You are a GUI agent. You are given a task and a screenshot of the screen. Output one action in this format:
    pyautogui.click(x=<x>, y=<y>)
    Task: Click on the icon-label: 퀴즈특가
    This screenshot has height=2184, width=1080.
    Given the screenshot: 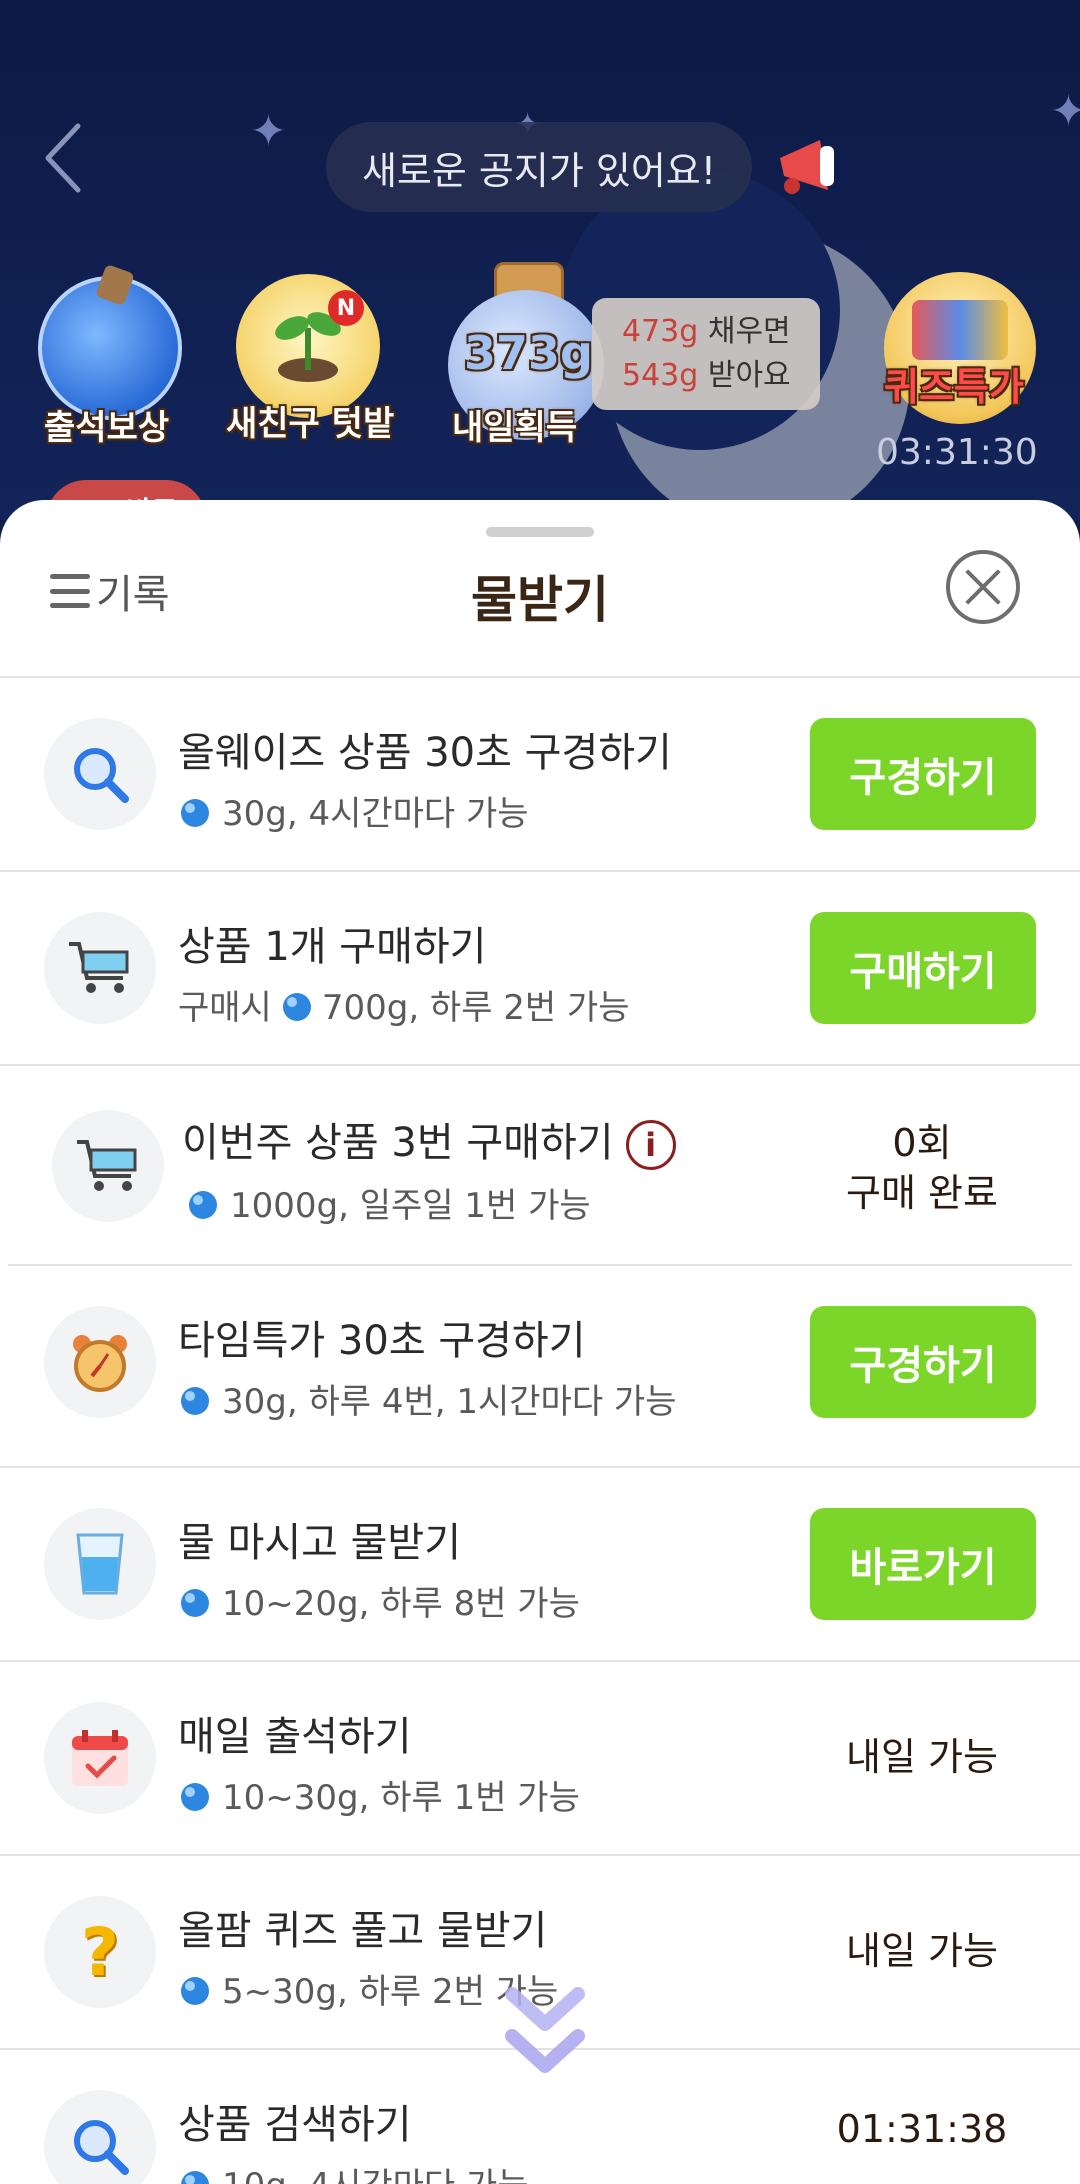 What is the action you would take?
    pyautogui.click(x=954, y=387)
    